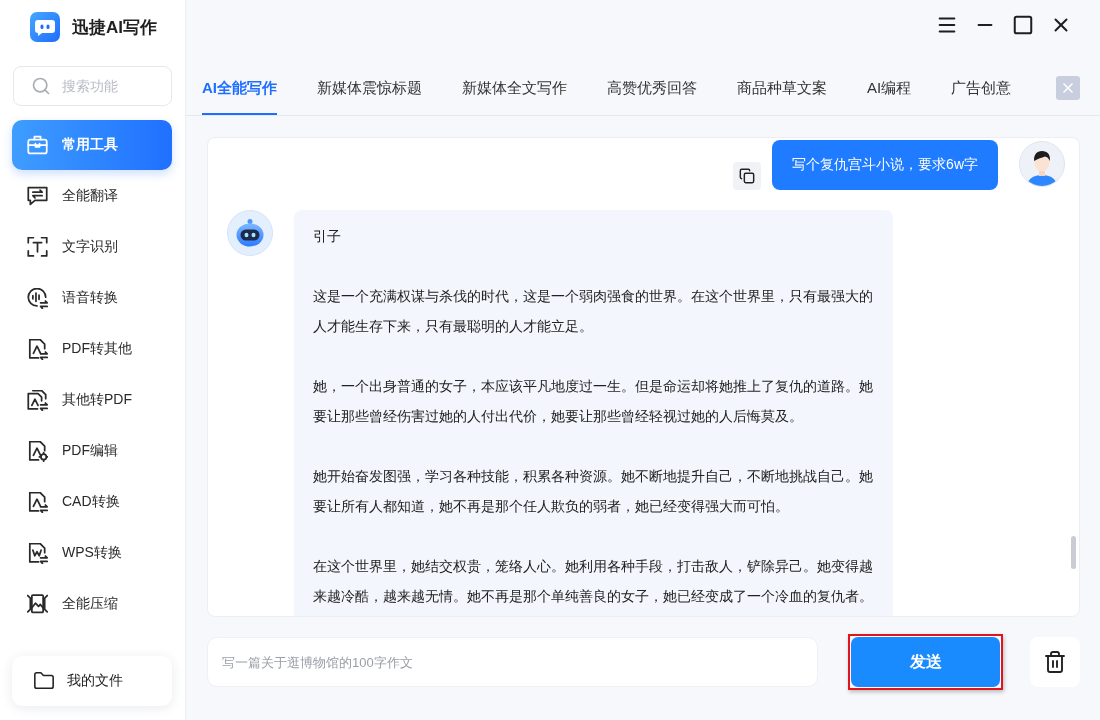 This screenshot has width=1100, height=720. What do you see at coordinates (1073, 552) in the screenshot?
I see `scrollbar-thumb` at bounding box center [1073, 552].